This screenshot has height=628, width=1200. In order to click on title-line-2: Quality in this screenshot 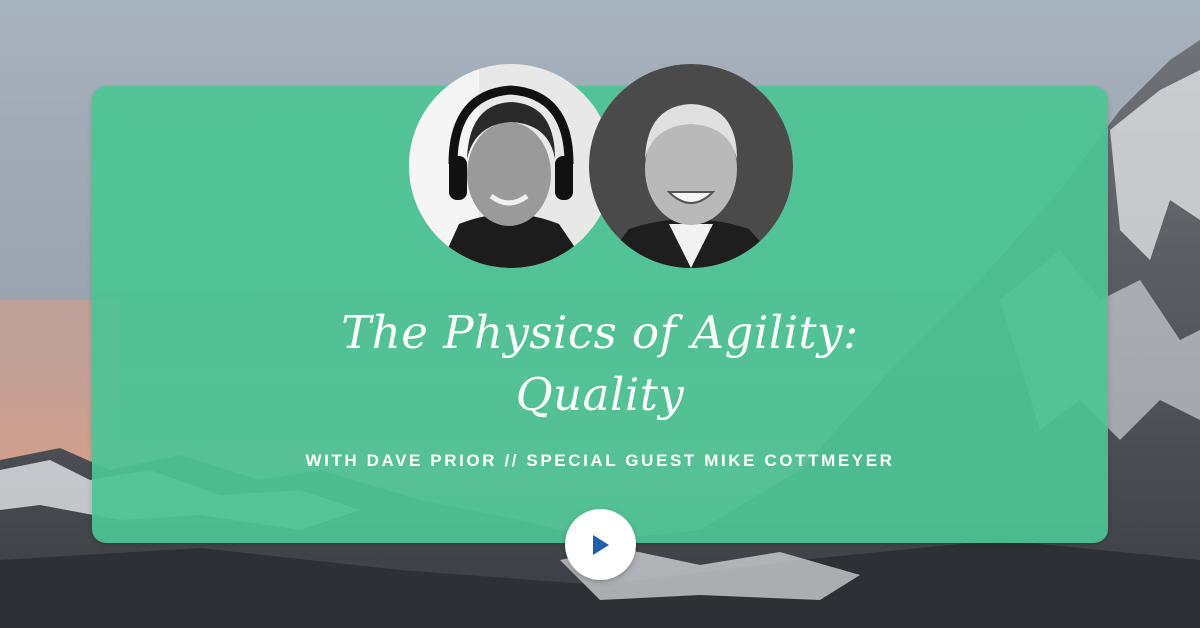, I will do `click(600, 394)`.